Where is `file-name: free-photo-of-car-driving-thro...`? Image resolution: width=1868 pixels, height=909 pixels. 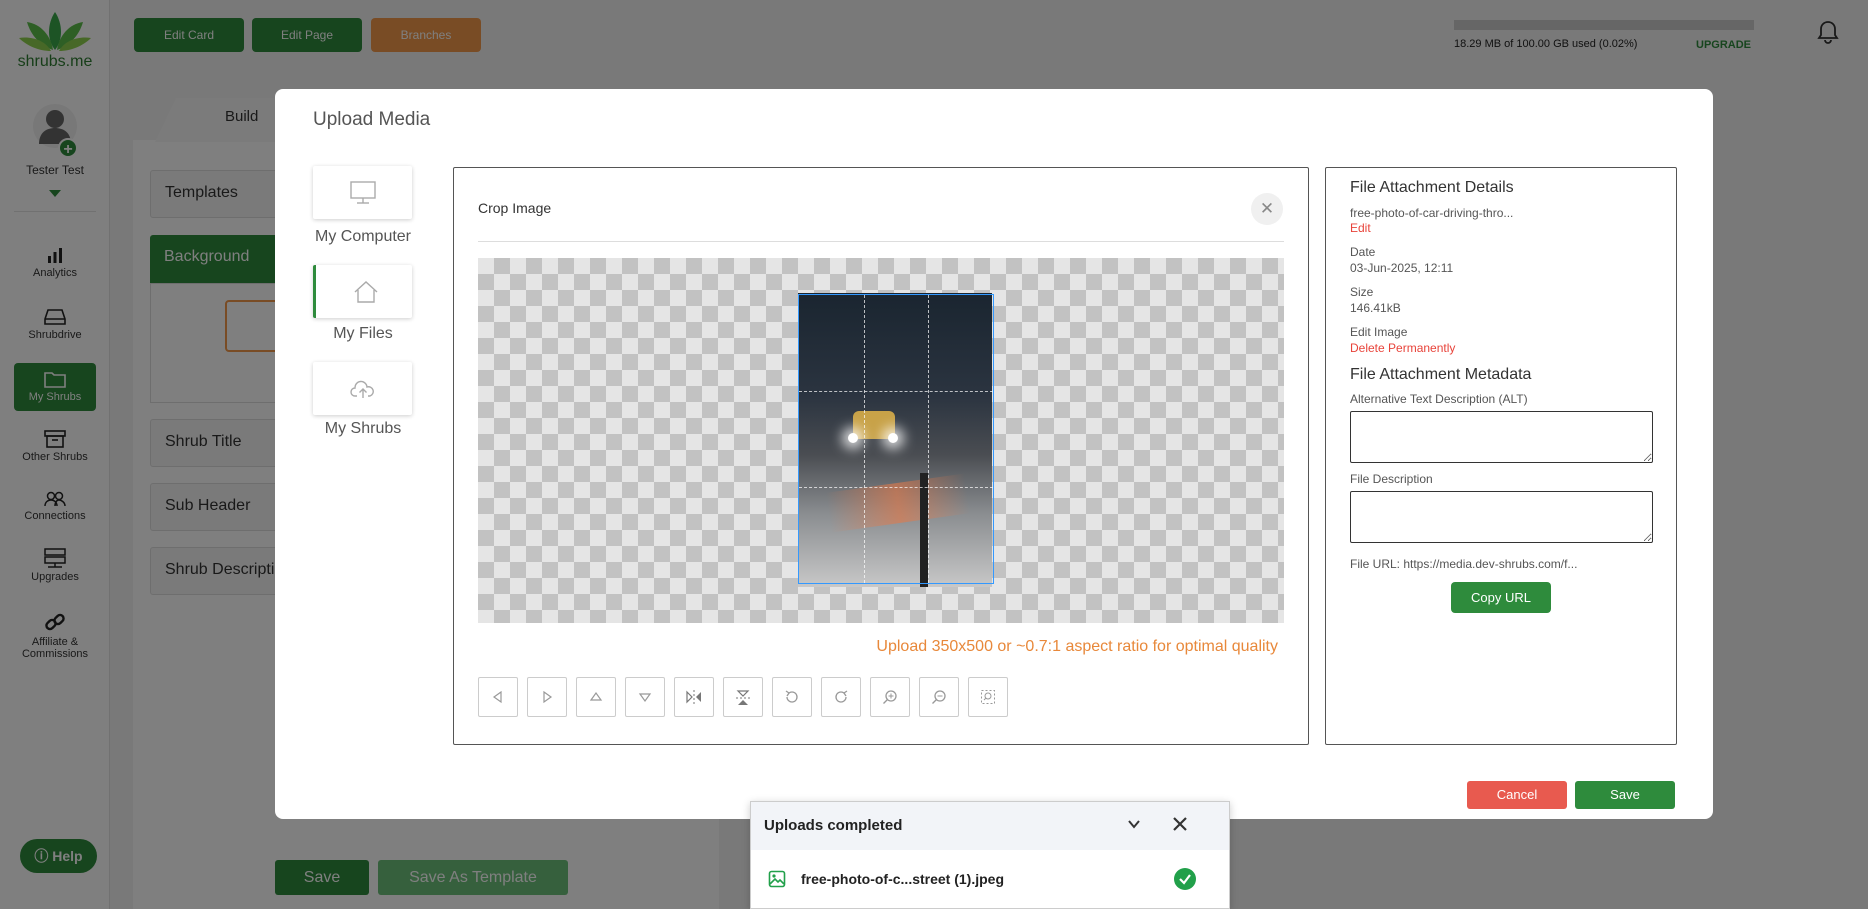 file-name: free-photo-of-car-driving-thro... is located at coordinates (1432, 213).